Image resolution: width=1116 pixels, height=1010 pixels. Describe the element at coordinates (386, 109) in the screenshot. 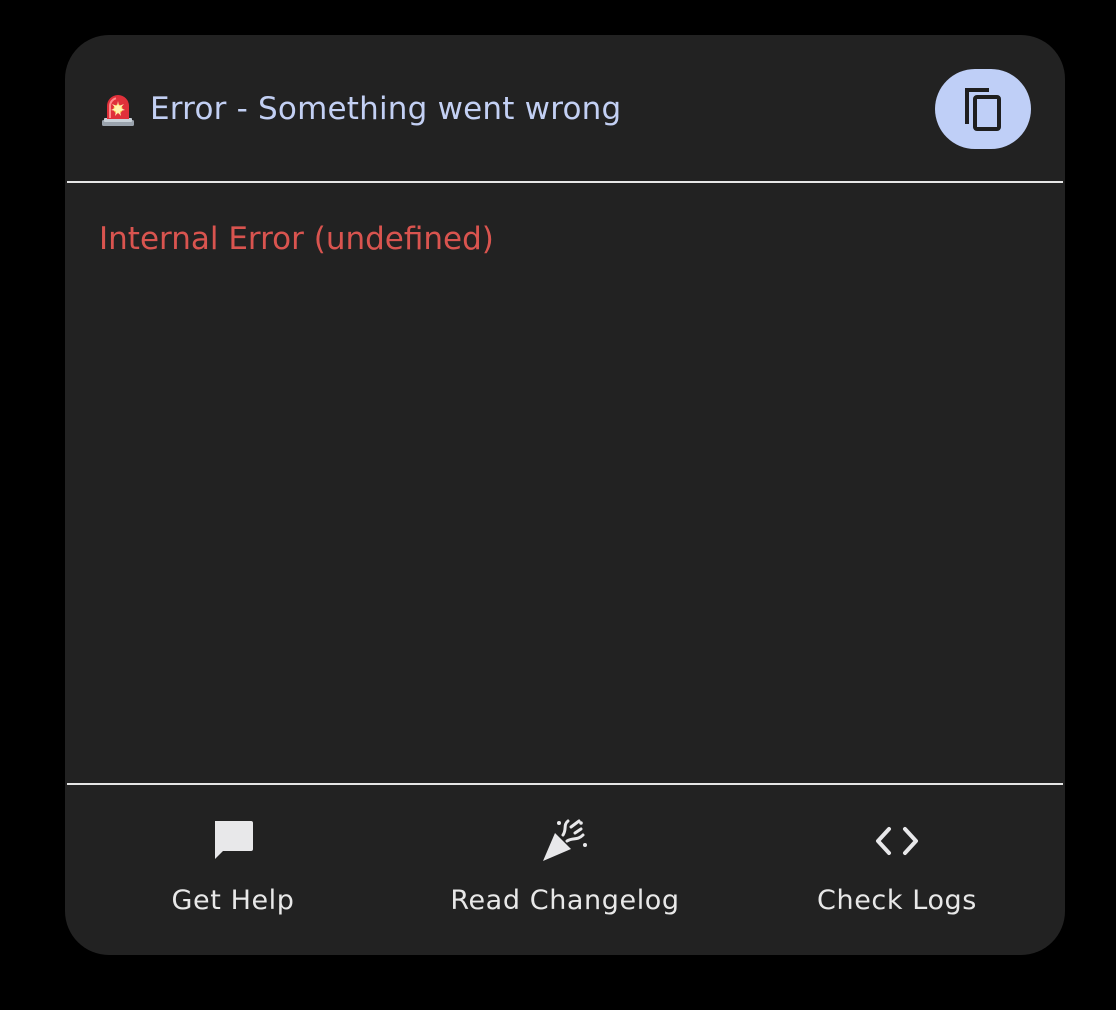

I see `dialog-title: Error - Something went wrong` at that location.